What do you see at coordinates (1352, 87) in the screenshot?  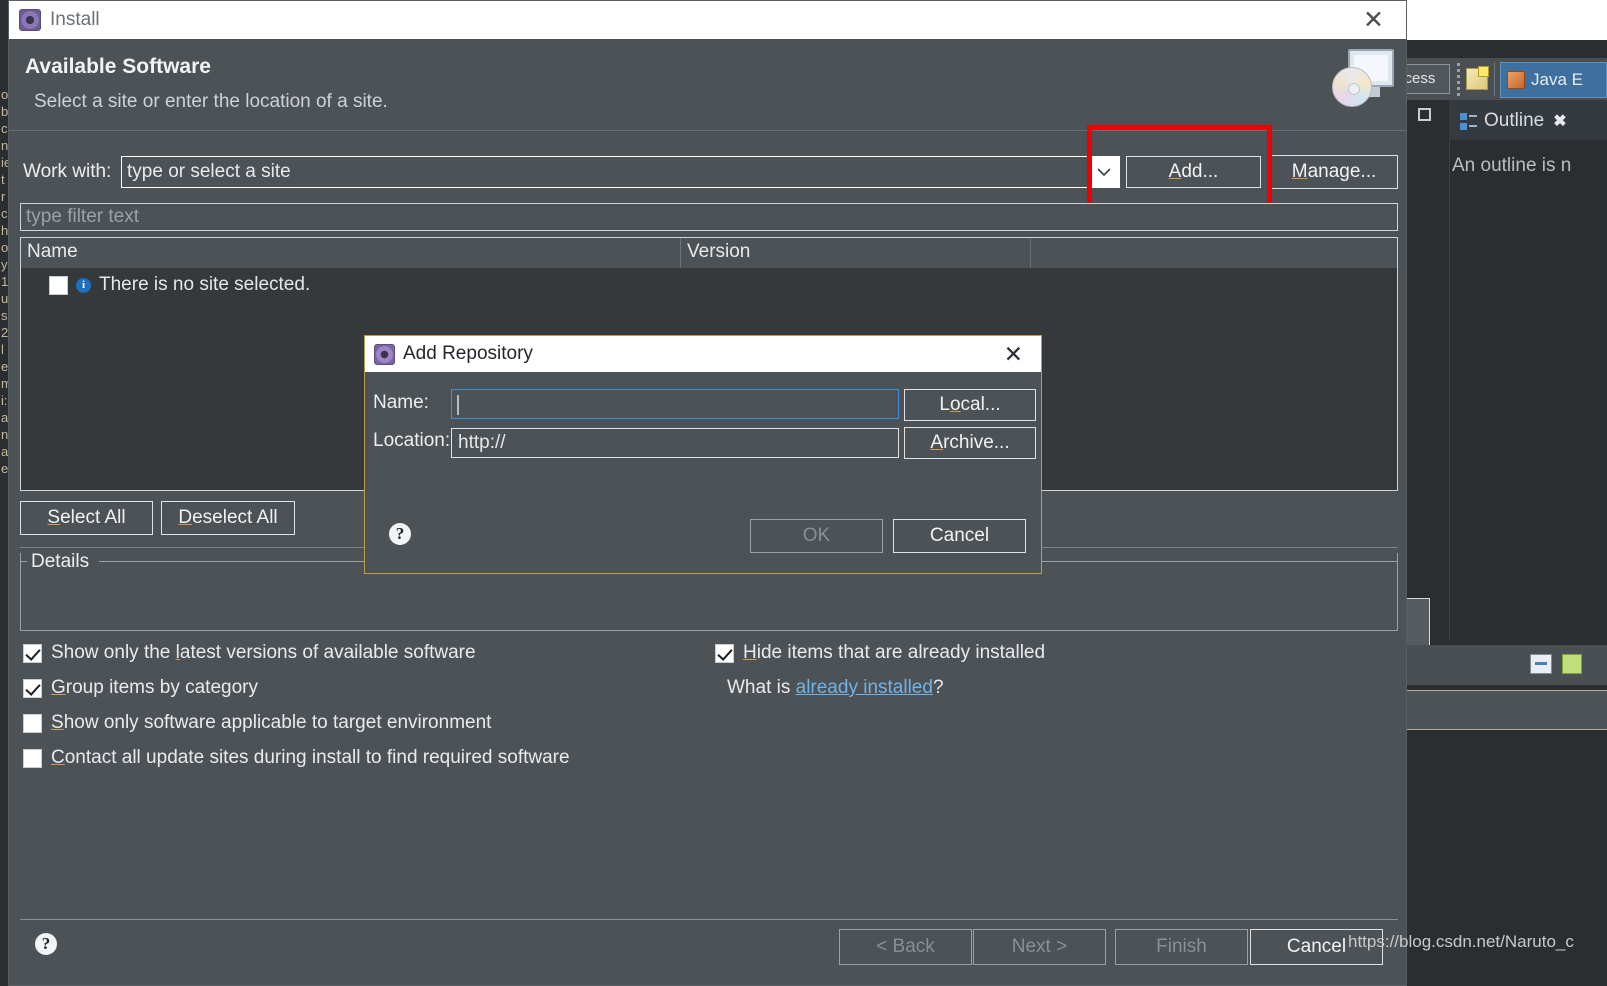 I see `cd-disc-icon` at bounding box center [1352, 87].